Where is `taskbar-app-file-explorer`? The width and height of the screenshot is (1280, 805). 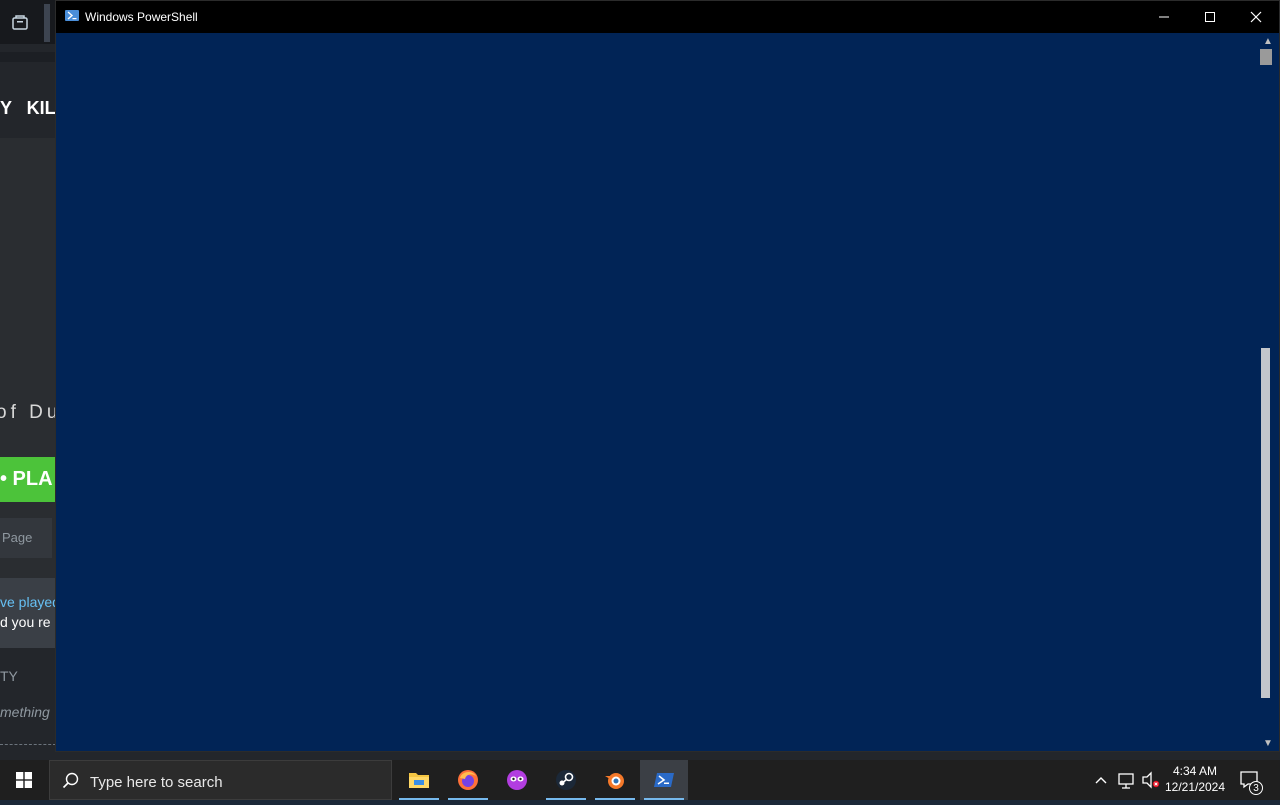
taskbar-app-file-explorer is located at coordinates (419, 780).